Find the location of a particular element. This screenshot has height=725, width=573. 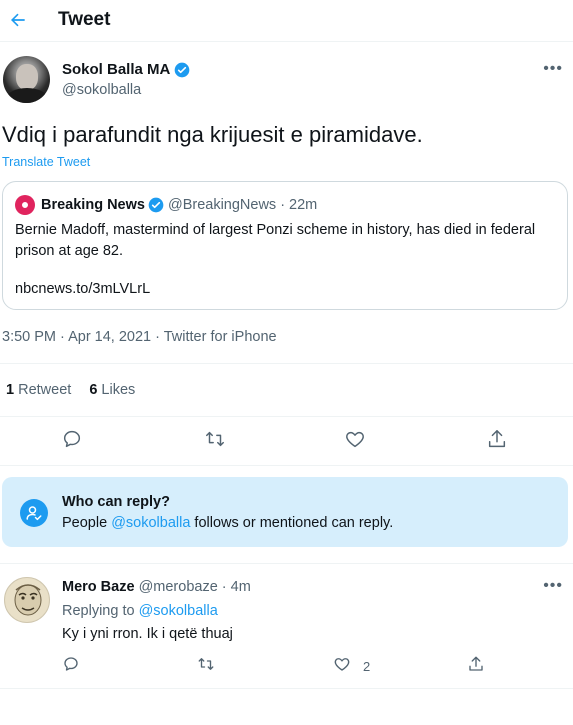

retweets-count: 1 is located at coordinates (10, 390).